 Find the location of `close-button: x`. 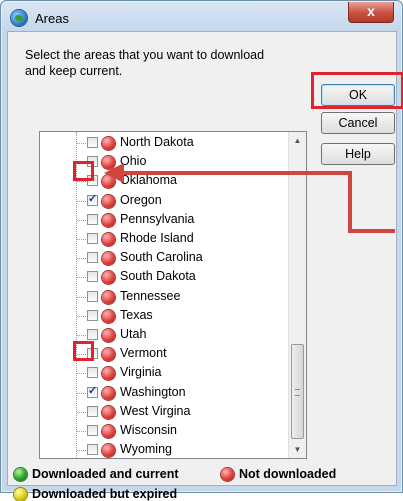

close-button: x is located at coordinates (371, 12).